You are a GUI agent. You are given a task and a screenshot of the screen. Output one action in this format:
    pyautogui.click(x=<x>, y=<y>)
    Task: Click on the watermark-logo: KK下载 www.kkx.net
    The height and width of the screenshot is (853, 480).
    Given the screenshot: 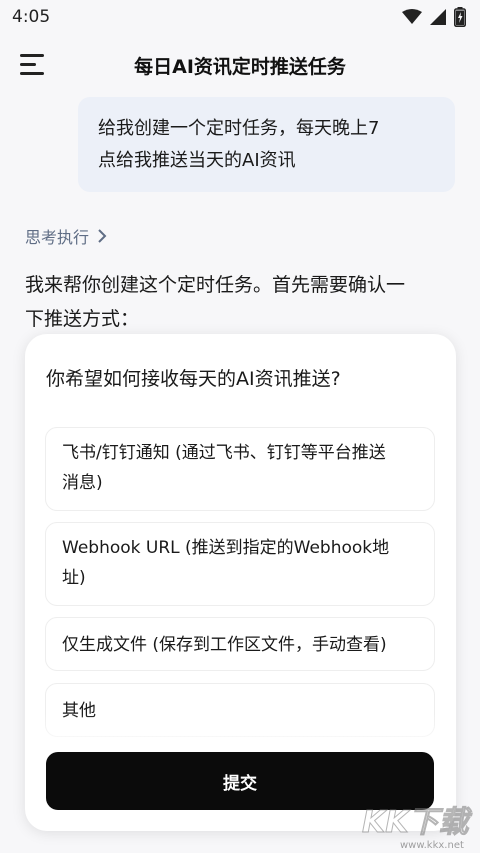 What is the action you would take?
    pyautogui.click(x=417, y=828)
    